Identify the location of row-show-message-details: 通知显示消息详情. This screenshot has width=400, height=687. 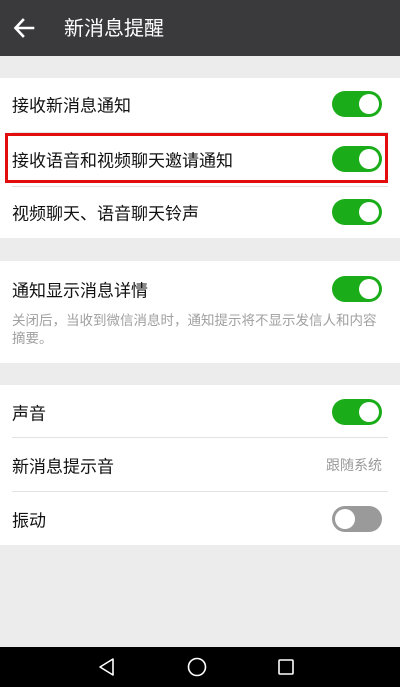
(200, 289).